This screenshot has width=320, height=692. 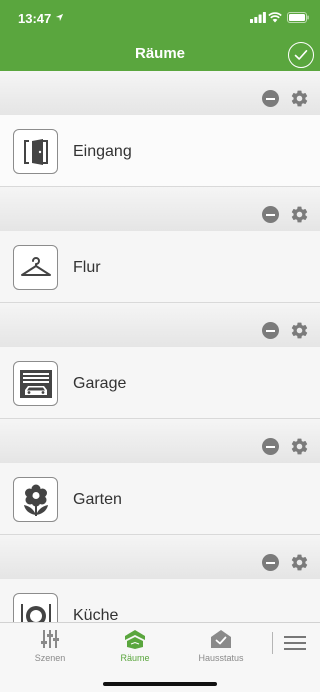 I want to click on wifi-icon, so click(x=275, y=17).